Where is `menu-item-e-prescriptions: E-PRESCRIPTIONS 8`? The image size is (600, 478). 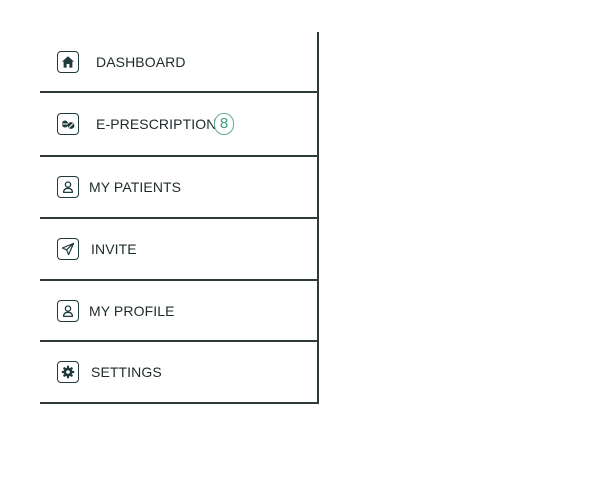
menu-item-e-prescriptions: E-PRESCRIPTIONS 8 is located at coordinates (178, 125).